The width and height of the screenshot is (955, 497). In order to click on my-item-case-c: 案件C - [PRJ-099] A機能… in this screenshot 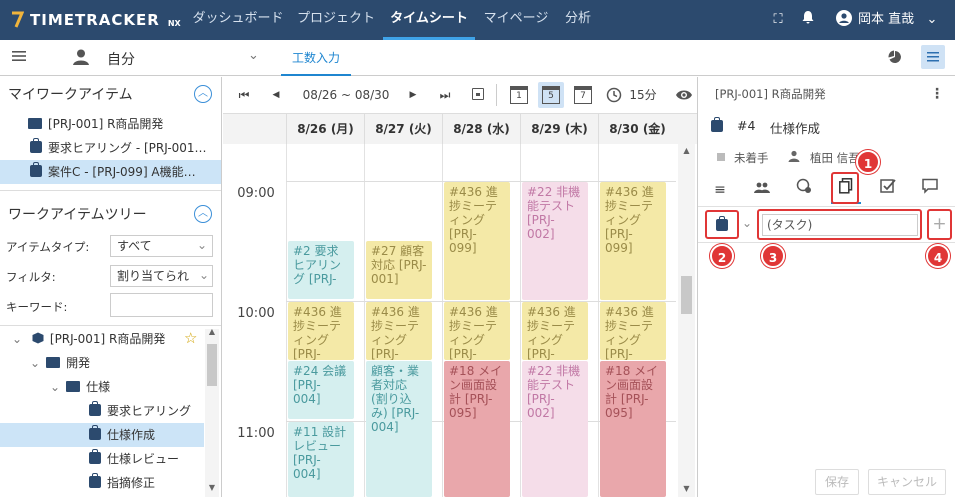, I will do `click(110, 172)`.